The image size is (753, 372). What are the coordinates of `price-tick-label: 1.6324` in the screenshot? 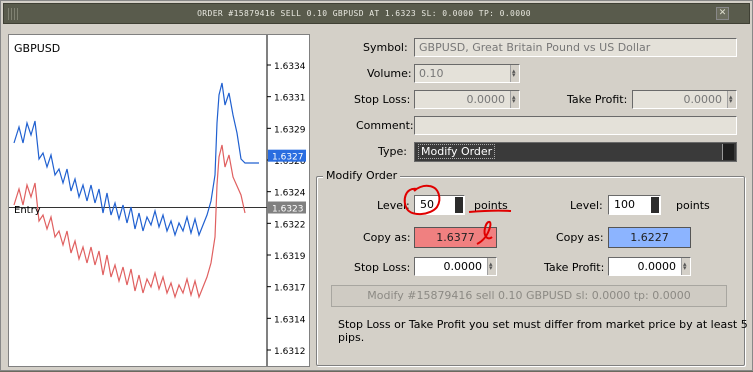 It's located at (290, 194).